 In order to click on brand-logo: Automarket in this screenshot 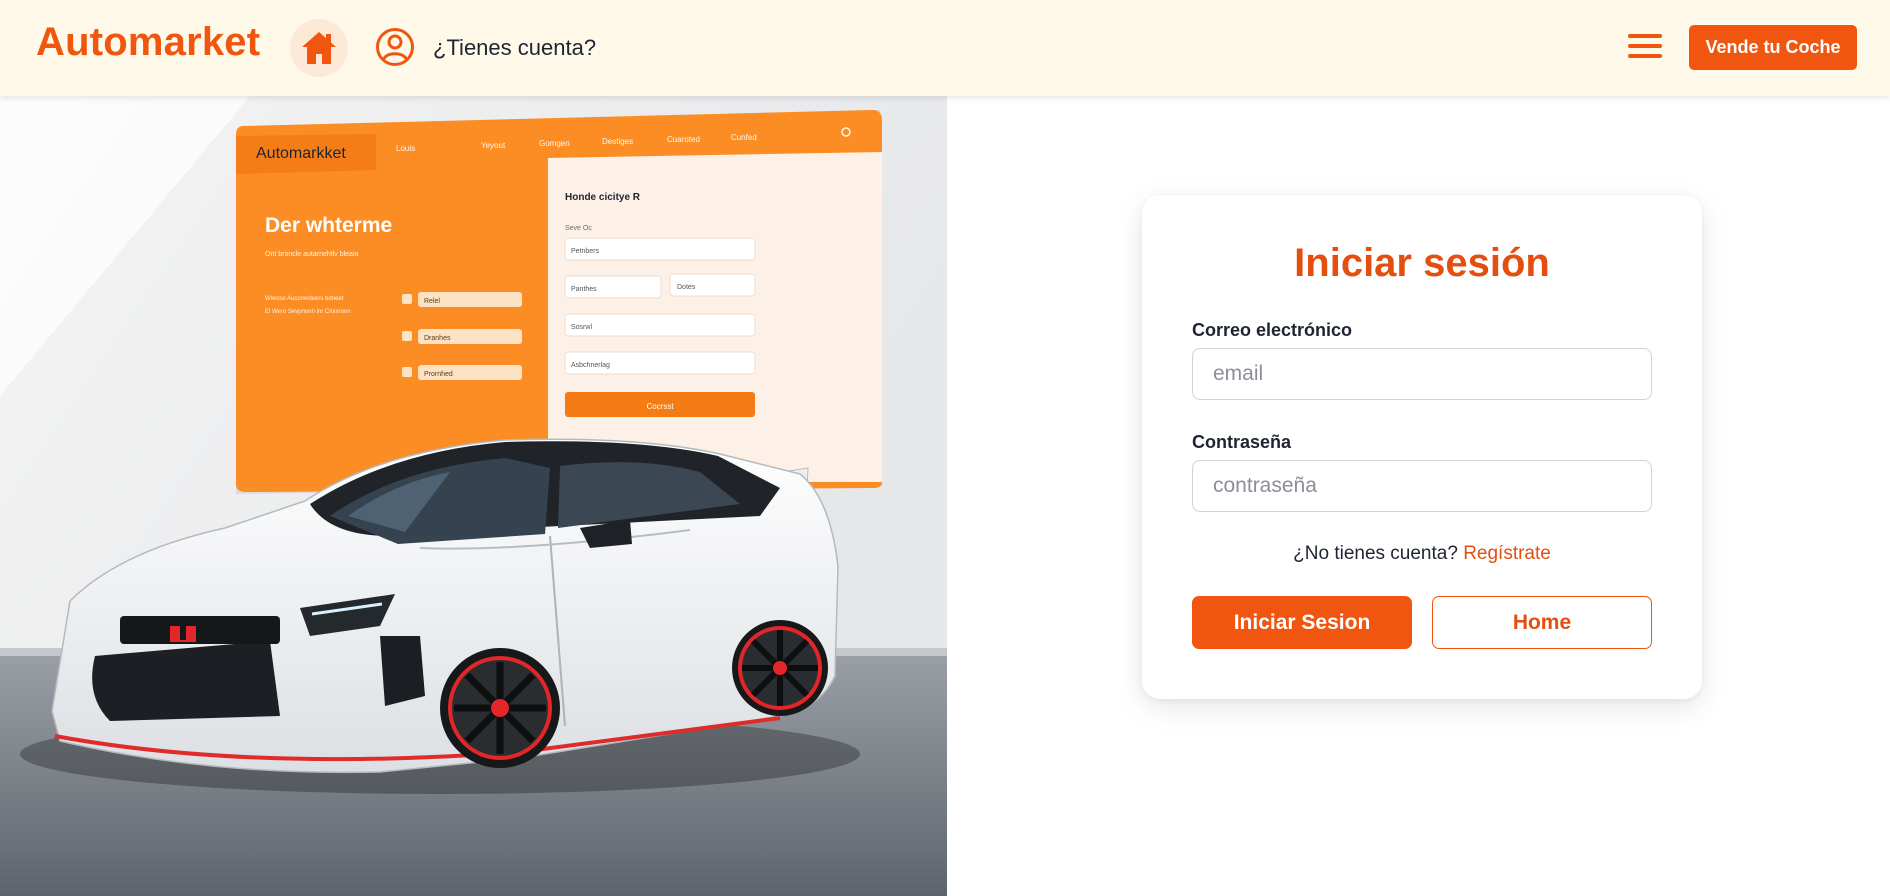, I will do `click(148, 42)`.